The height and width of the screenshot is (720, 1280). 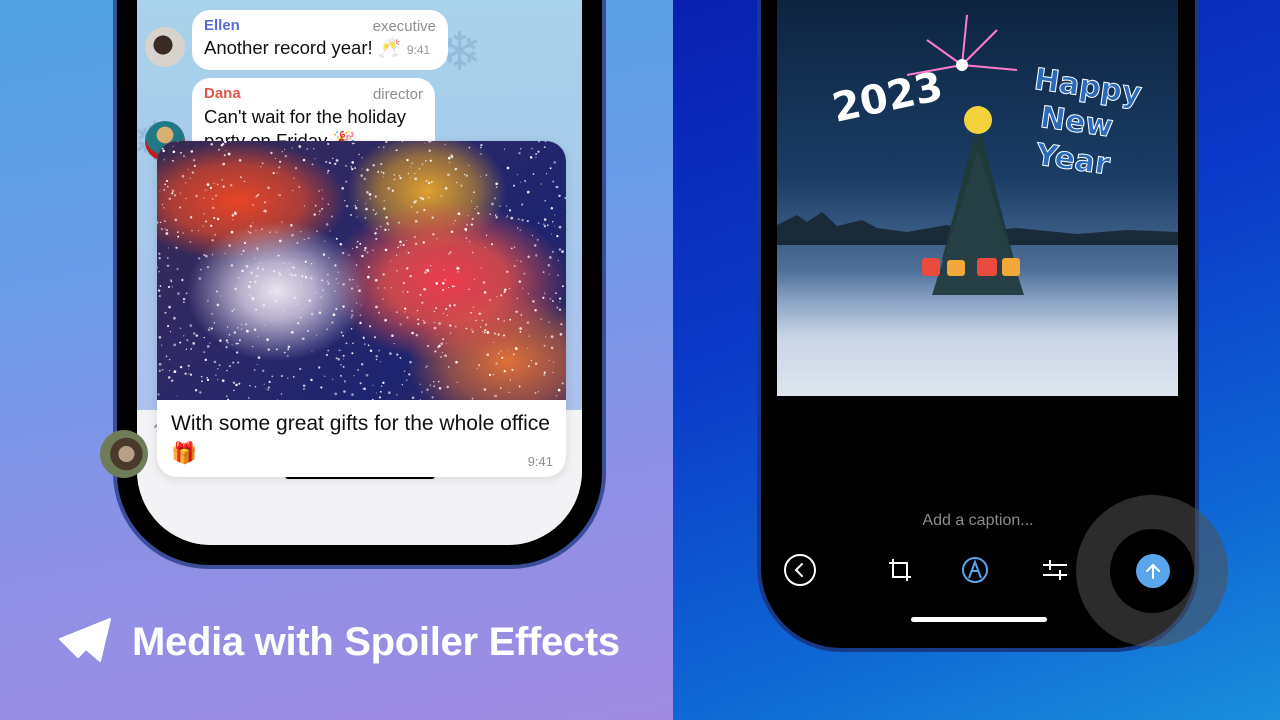 I want to click on sliders-icon, so click(x=1055, y=570).